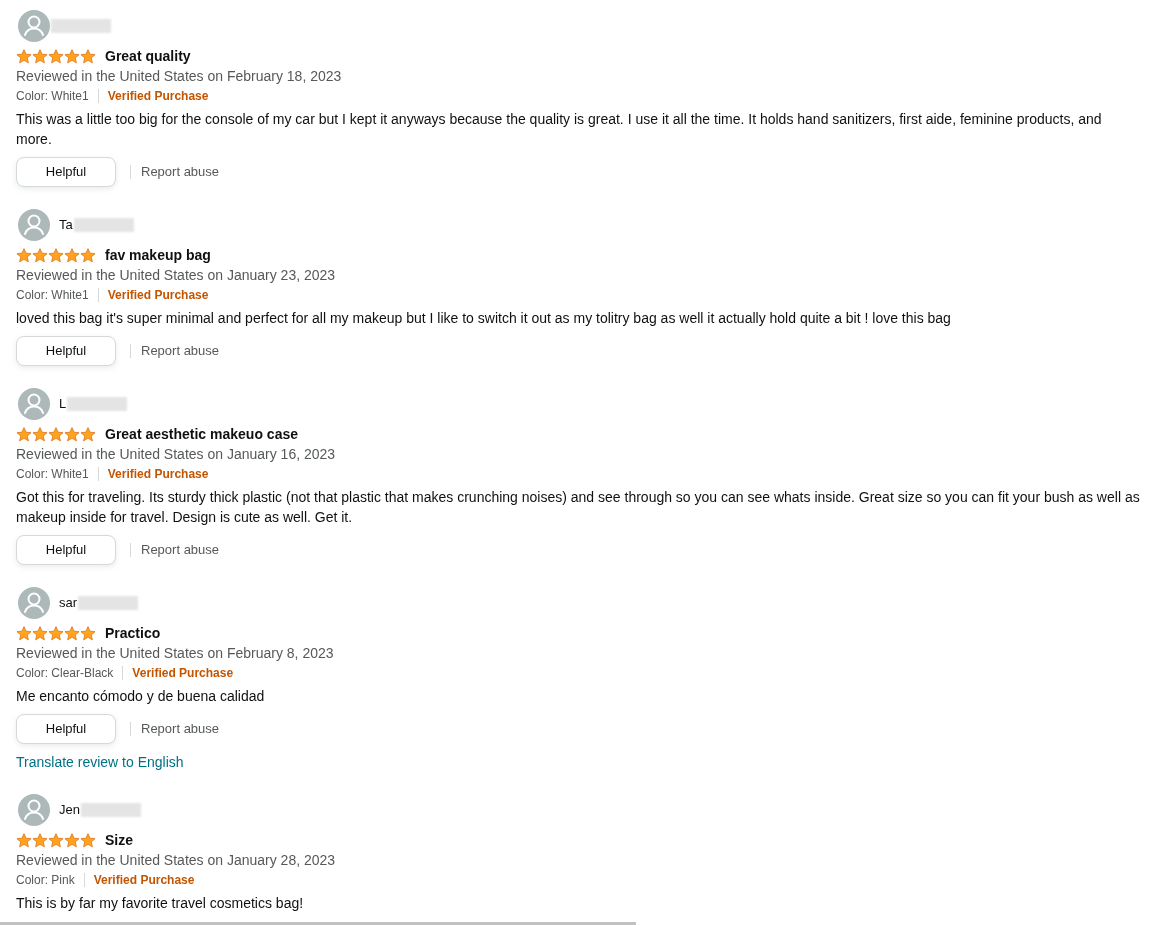 Image resolution: width=1160 pixels, height=925 pixels. I want to click on review-body: This was a little too big for the console of my car but I kept it anyways because the quality is great. I use it all the time. It holds hand sanitizers, first aide, feminine products, and more., so click(559, 129).